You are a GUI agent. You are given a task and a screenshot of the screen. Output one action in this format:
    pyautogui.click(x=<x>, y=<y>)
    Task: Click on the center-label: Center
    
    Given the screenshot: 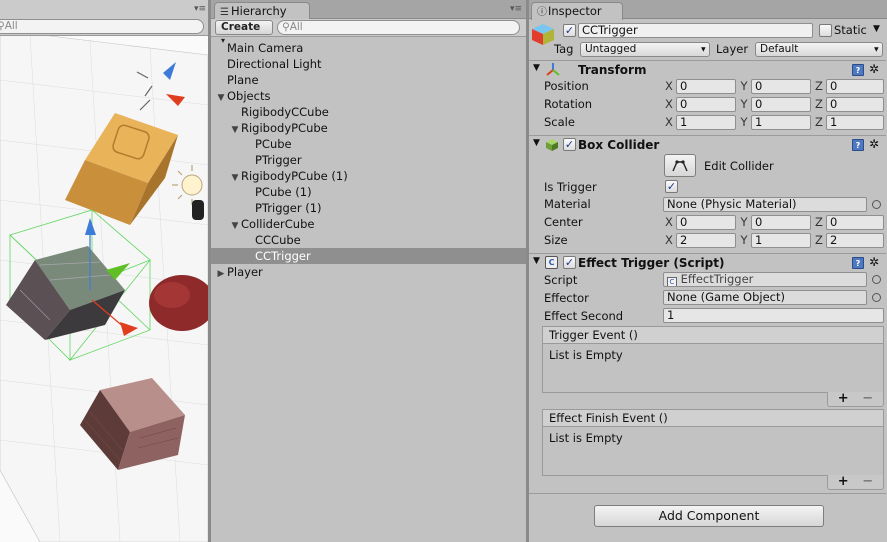 What is the action you would take?
    pyautogui.click(x=563, y=222)
    